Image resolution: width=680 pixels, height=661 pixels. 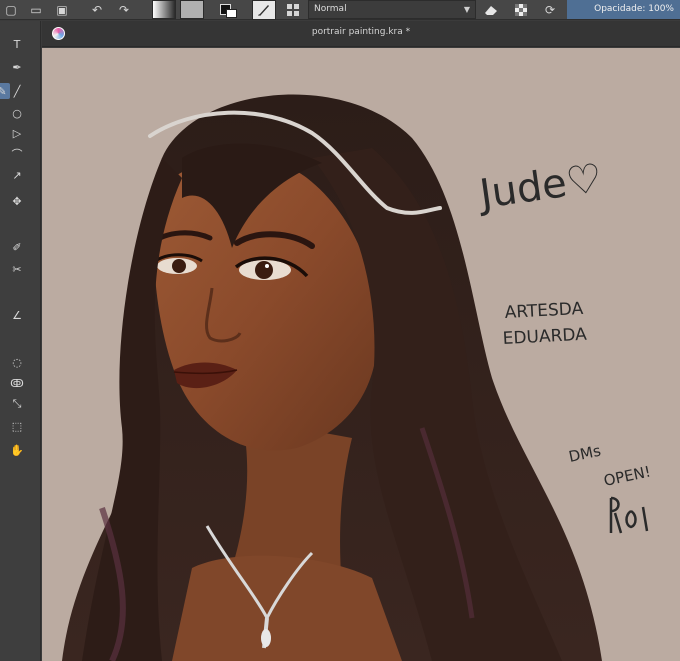 I want to click on freehand-selection-tool-icon: ↂ, so click(x=17, y=383).